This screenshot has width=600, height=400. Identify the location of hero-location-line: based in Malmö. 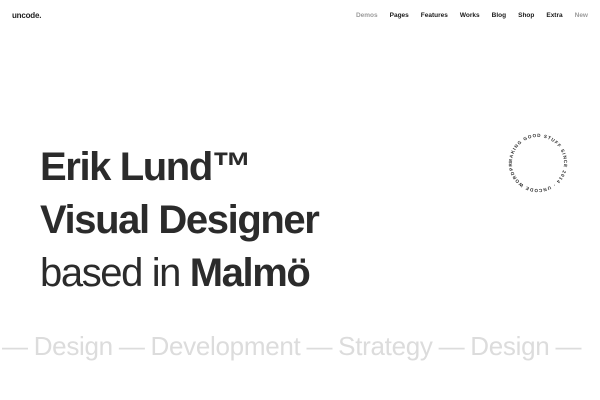
(179, 273).